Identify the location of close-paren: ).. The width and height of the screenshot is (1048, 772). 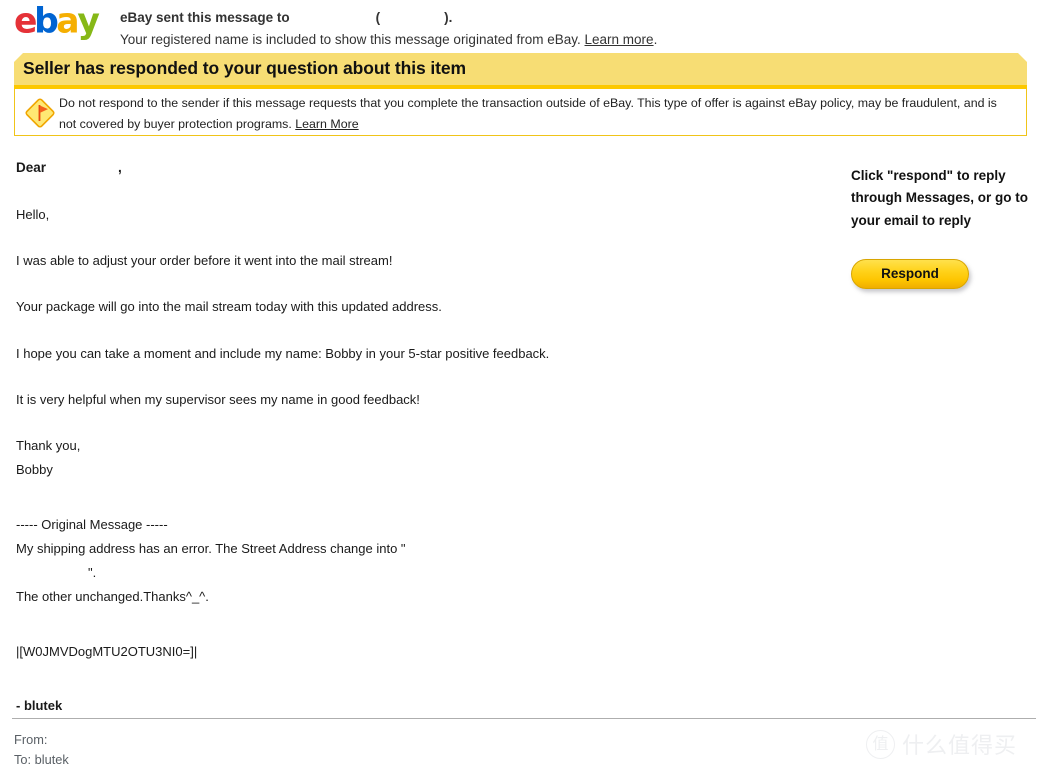
(448, 17).